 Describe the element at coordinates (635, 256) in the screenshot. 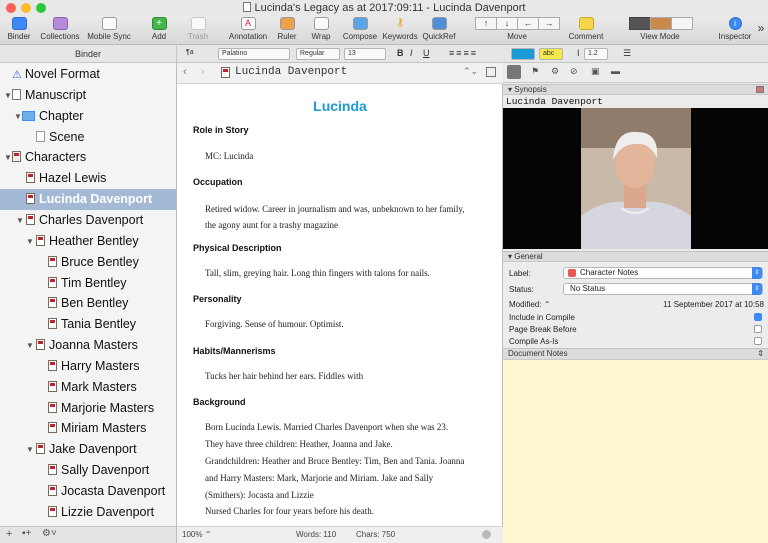

I see `general-header: ▾ General` at that location.